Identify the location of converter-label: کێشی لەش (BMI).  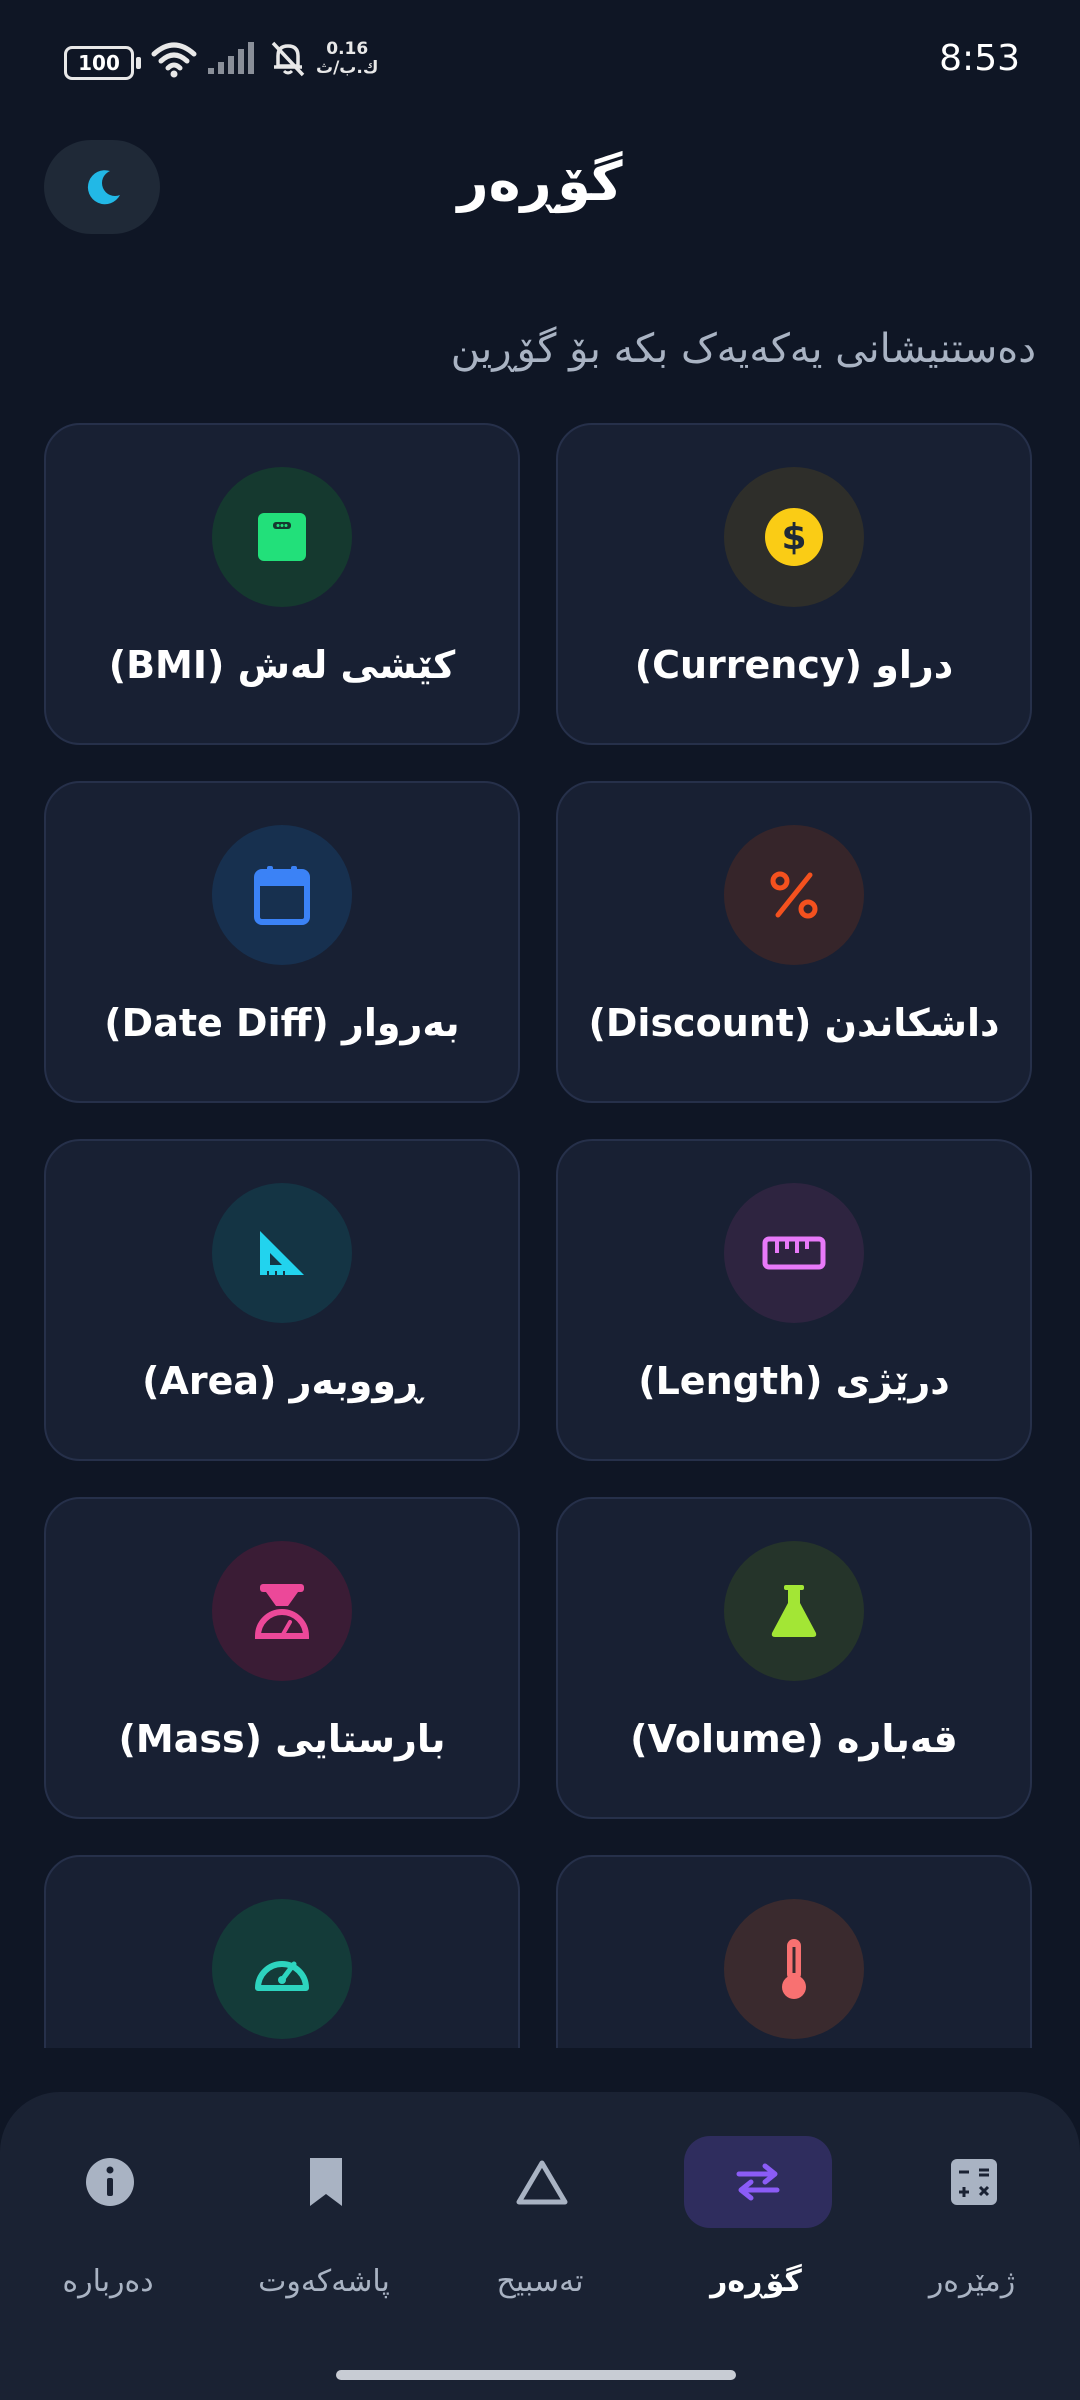
(282, 665).